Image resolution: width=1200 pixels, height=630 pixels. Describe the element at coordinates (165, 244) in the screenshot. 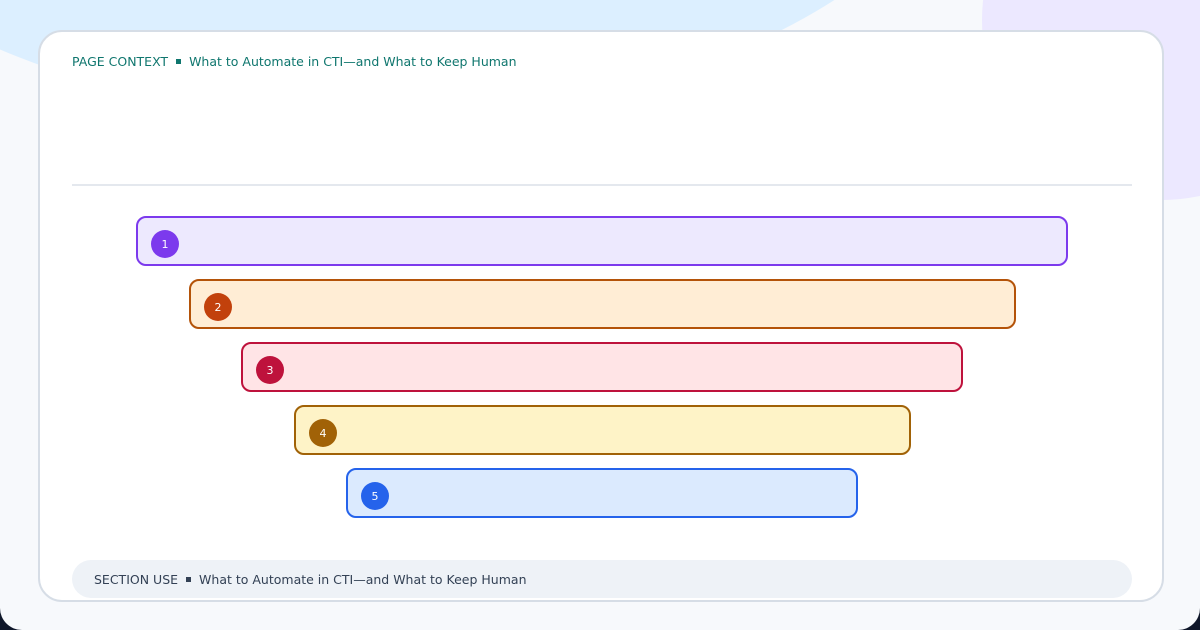

I see `stage-number-badge: 1` at that location.